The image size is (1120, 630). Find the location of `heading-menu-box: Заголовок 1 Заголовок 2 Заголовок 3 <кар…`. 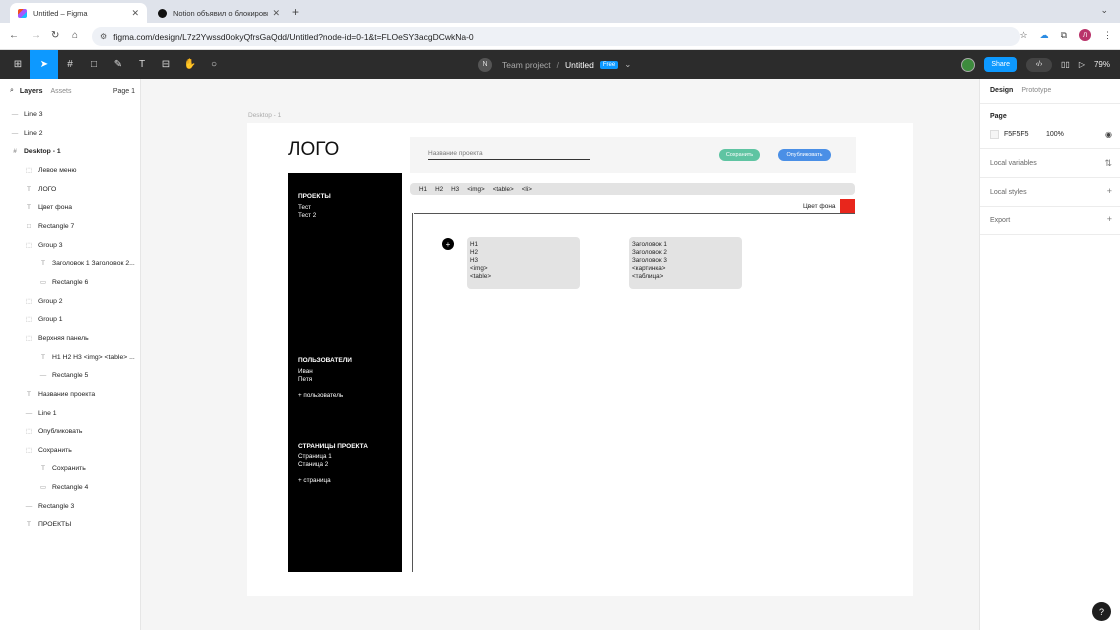

heading-menu-box: Заголовок 1 Заголовок 2 Заголовок 3 <кар… is located at coordinates (685, 263).